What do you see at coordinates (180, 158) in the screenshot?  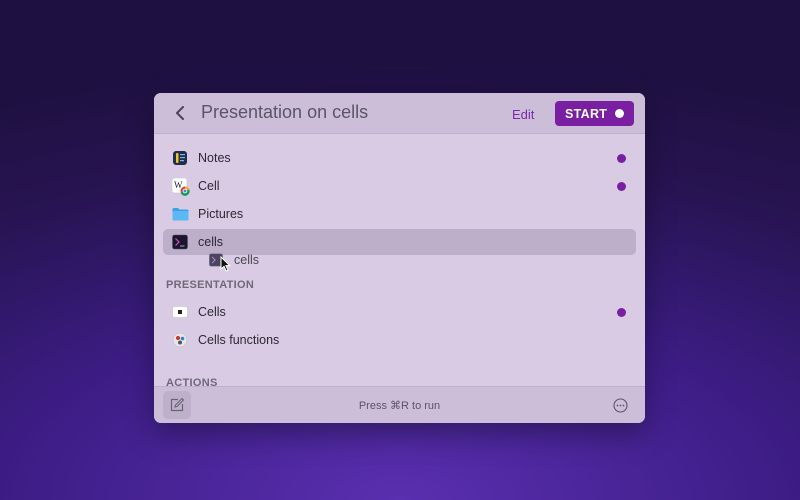 I see `notes-icon` at bounding box center [180, 158].